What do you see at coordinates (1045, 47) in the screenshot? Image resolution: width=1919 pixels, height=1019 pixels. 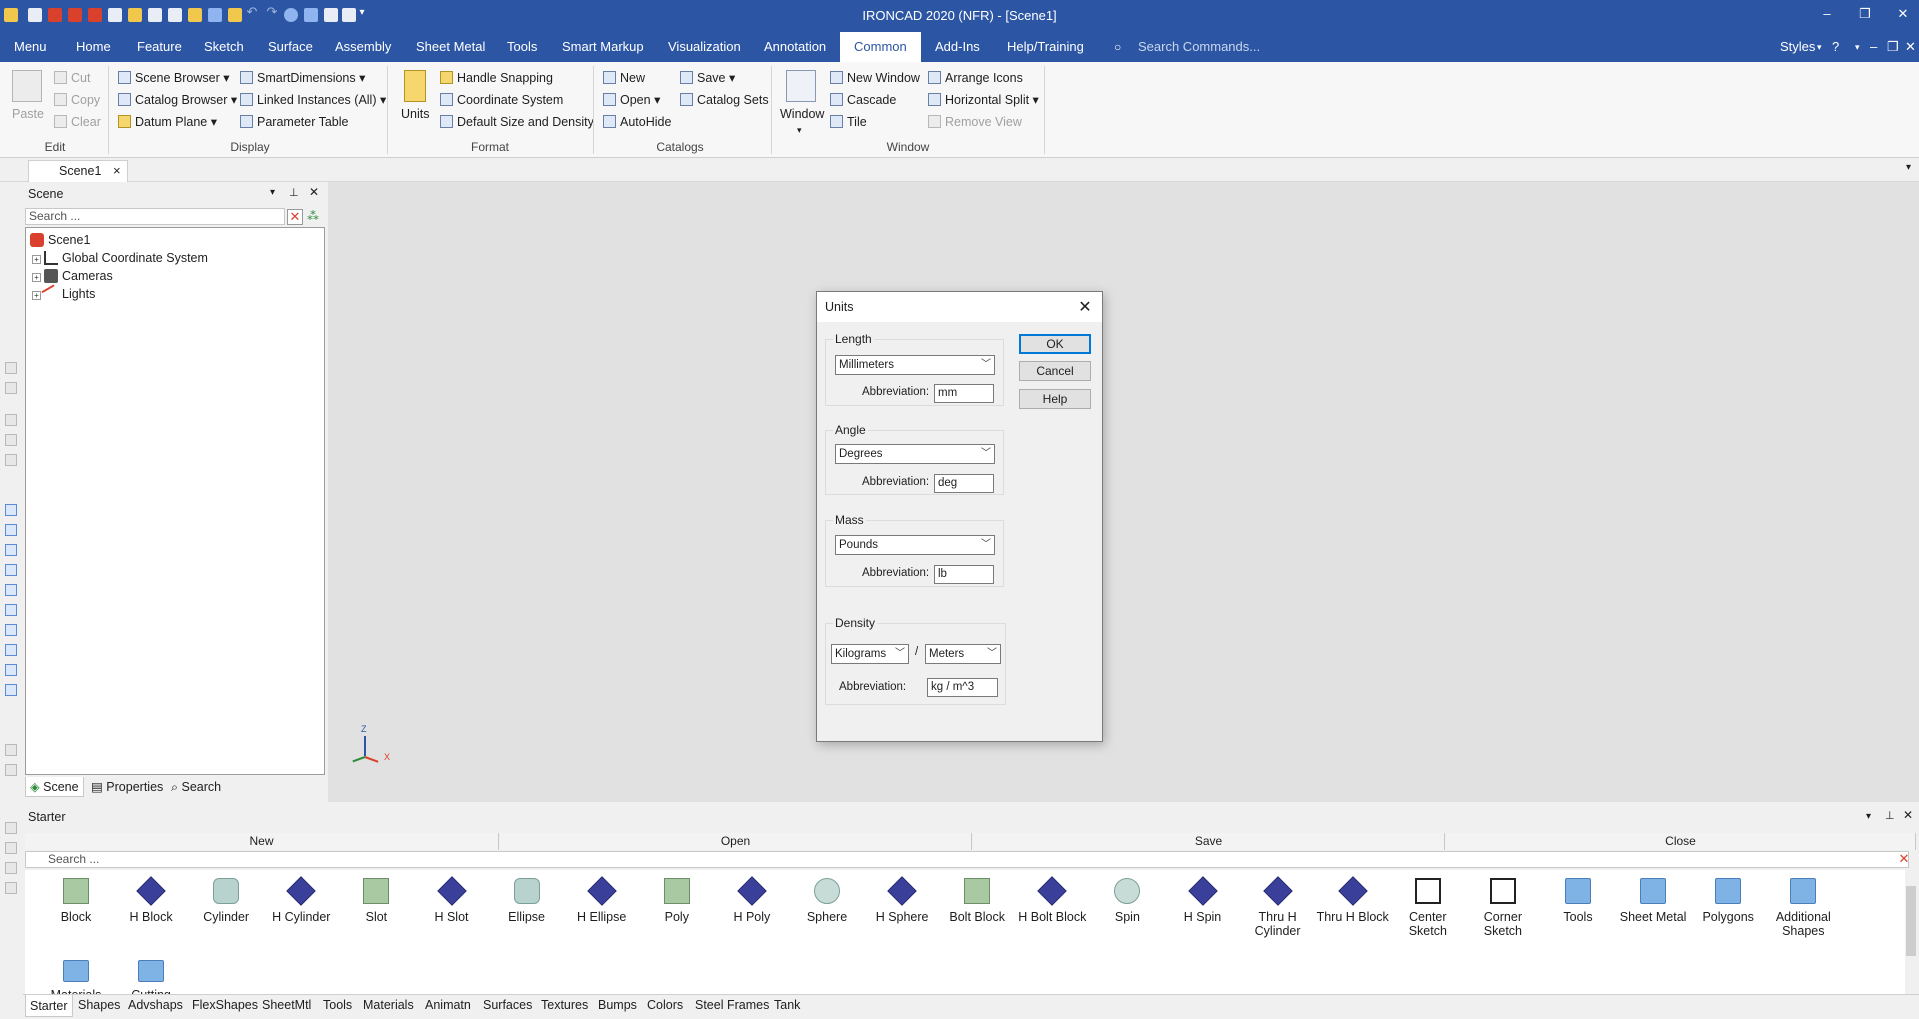 I see `tab-help-training: Help/Training` at bounding box center [1045, 47].